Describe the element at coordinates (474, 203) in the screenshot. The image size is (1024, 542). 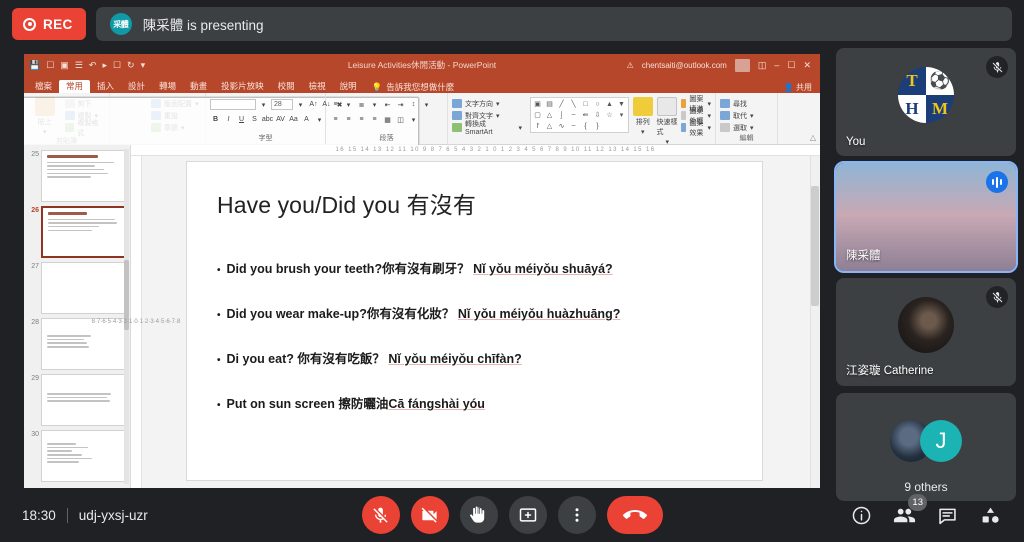
I see `slide-title: Have you/Did you 有沒有` at that location.